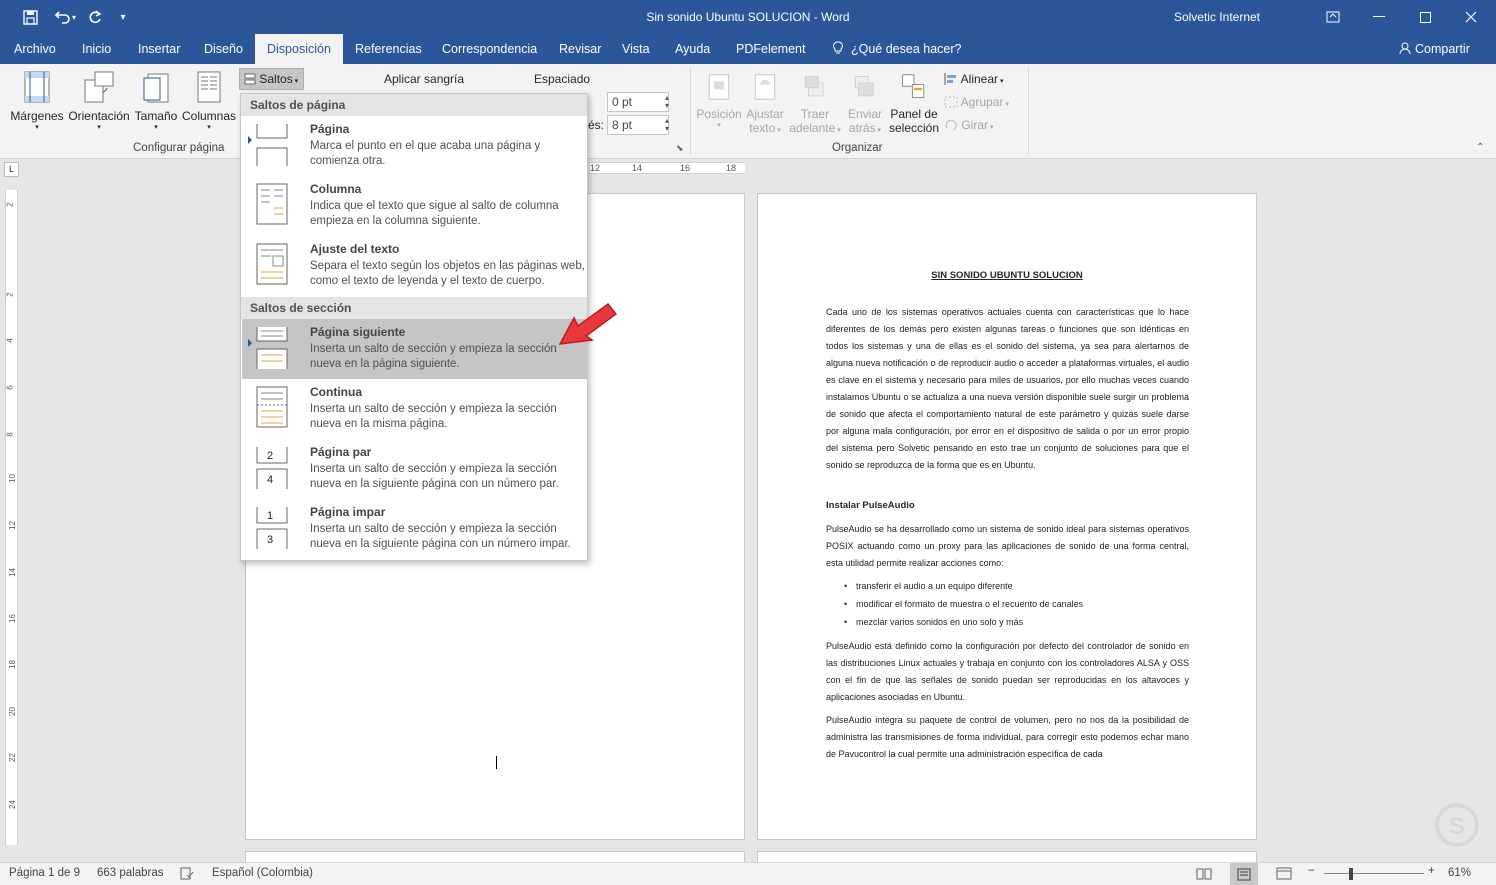 This screenshot has width=1496, height=885. What do you see at coordinates (680, 148) in the screenshot?
I see `paragraph-launcher-icon: ⬊` at bounding box center [680, 148].